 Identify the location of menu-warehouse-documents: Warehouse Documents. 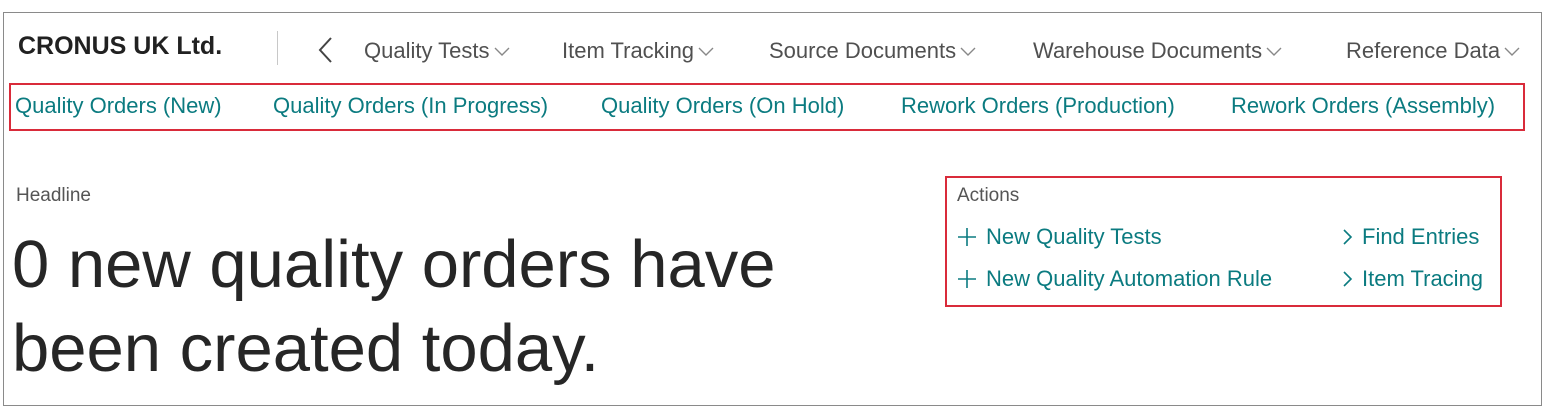
(1157, 51).